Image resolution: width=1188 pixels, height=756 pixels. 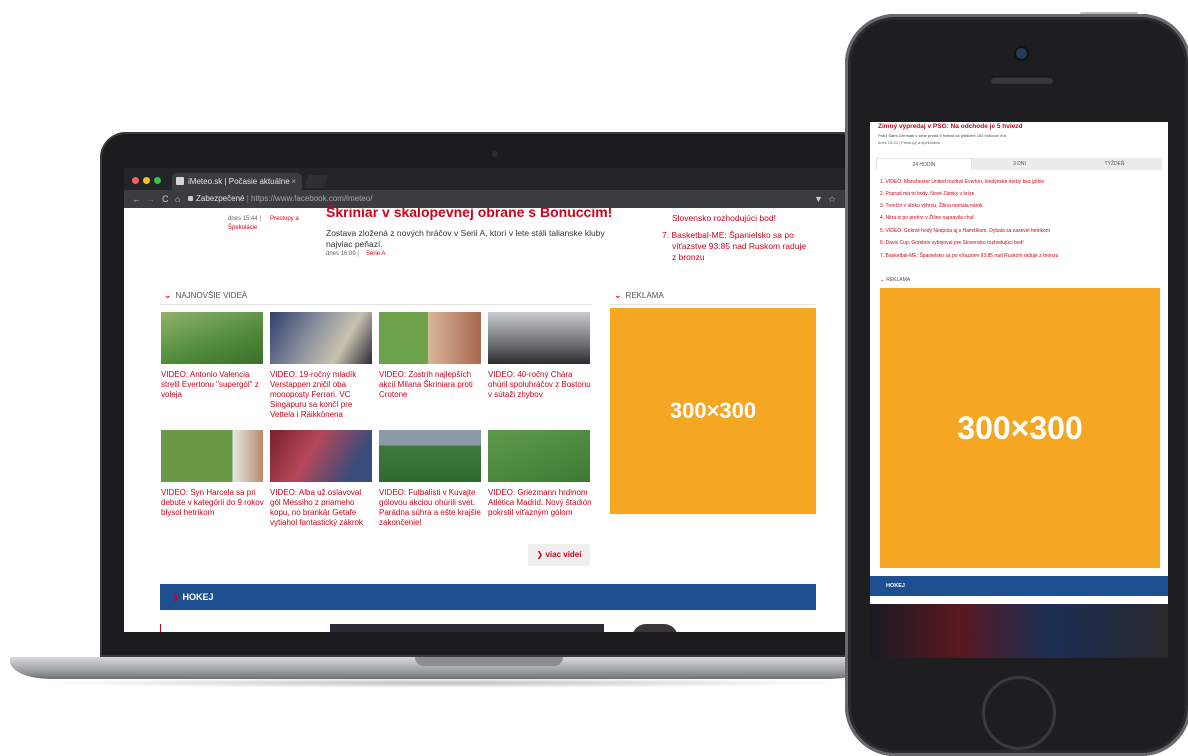 What do you see at coordinates (312, 198) in the screenshot?
I see `url-text: https://www.facebook.com/imeteo/` at bounding box center [312, 198].